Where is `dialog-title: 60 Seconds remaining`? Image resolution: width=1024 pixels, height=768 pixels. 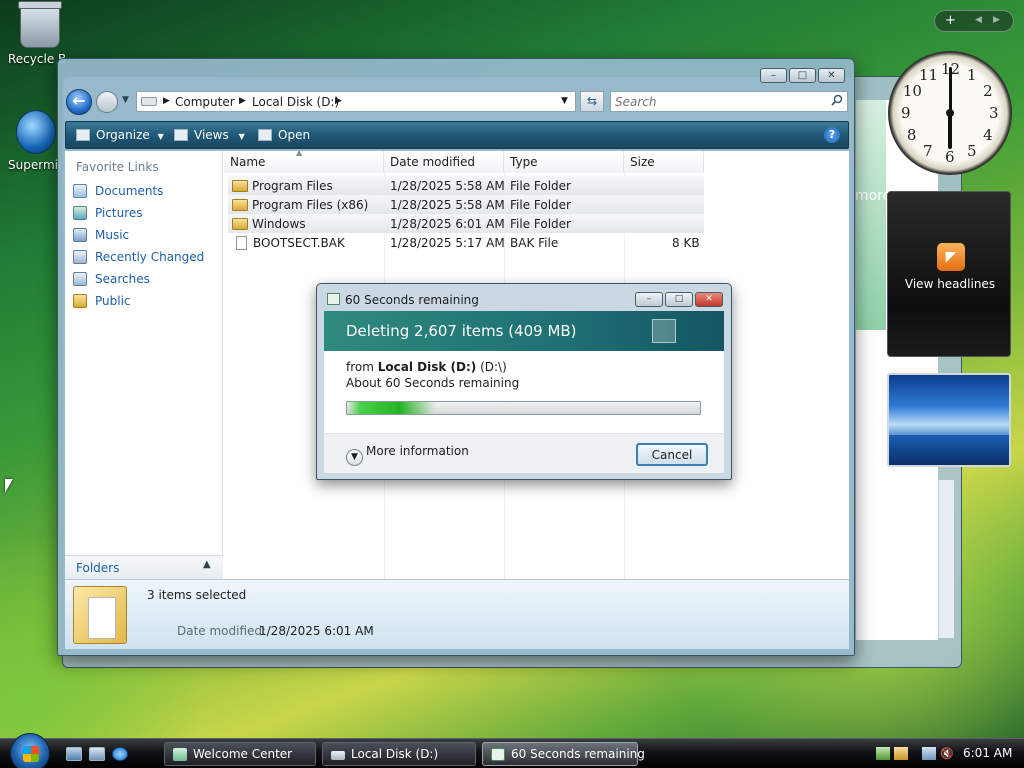 dialog-title: 60 Seconds remaining is located at coordinates (412, 300).